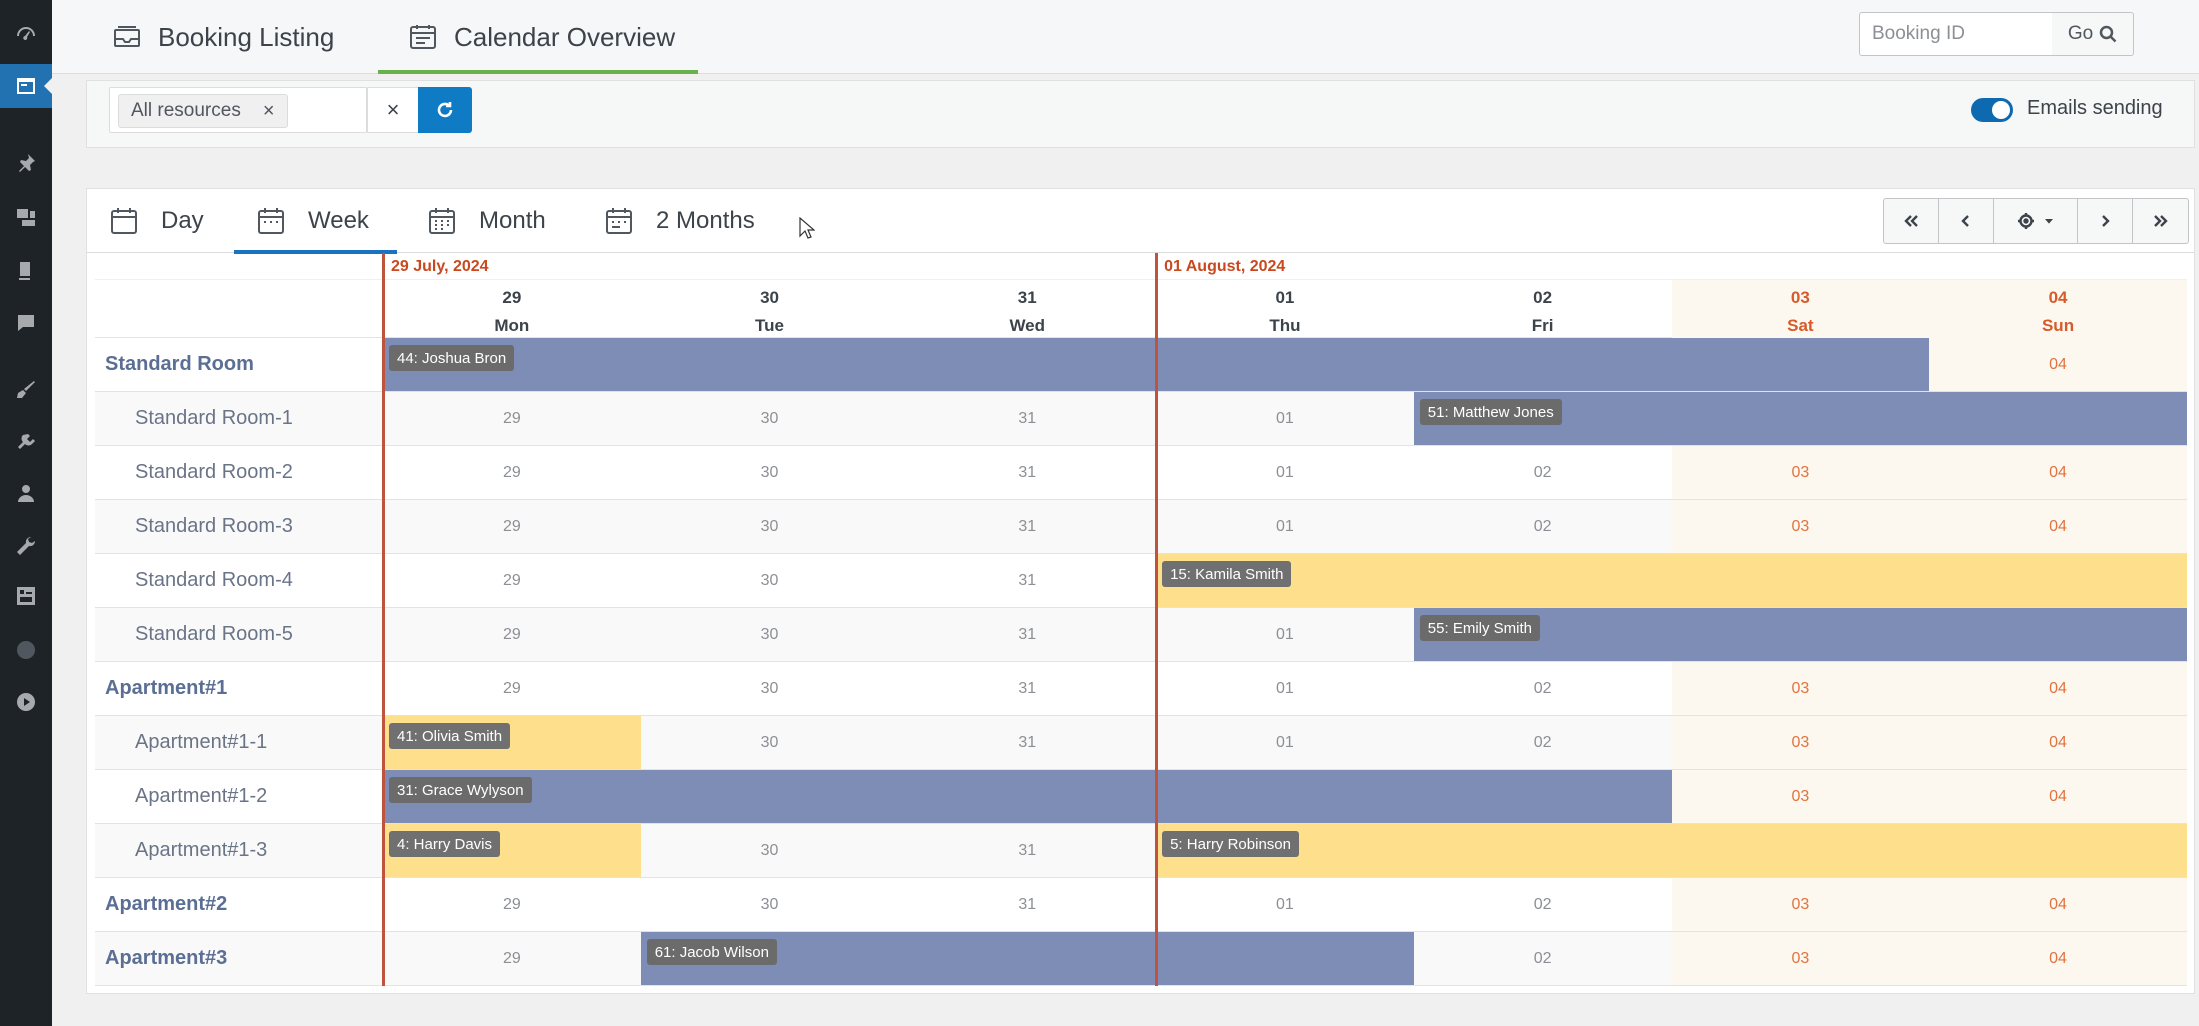 This screenshot has height=1026, width=2199. What do you see at coordinates (2036, 221) in the screenshot?
I see `nav-today-button` at bounding box center [2036, 221].